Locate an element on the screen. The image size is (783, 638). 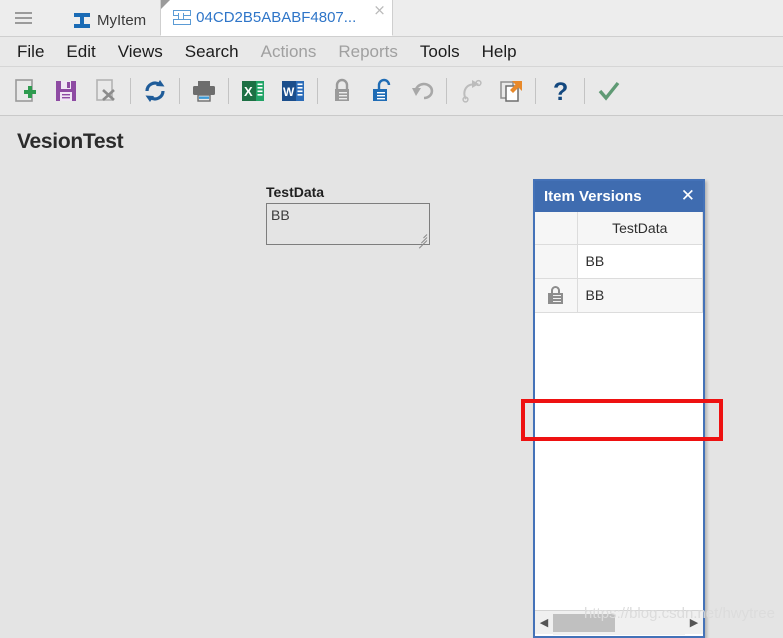
confirm-icon is located at coordinates (609, 91).